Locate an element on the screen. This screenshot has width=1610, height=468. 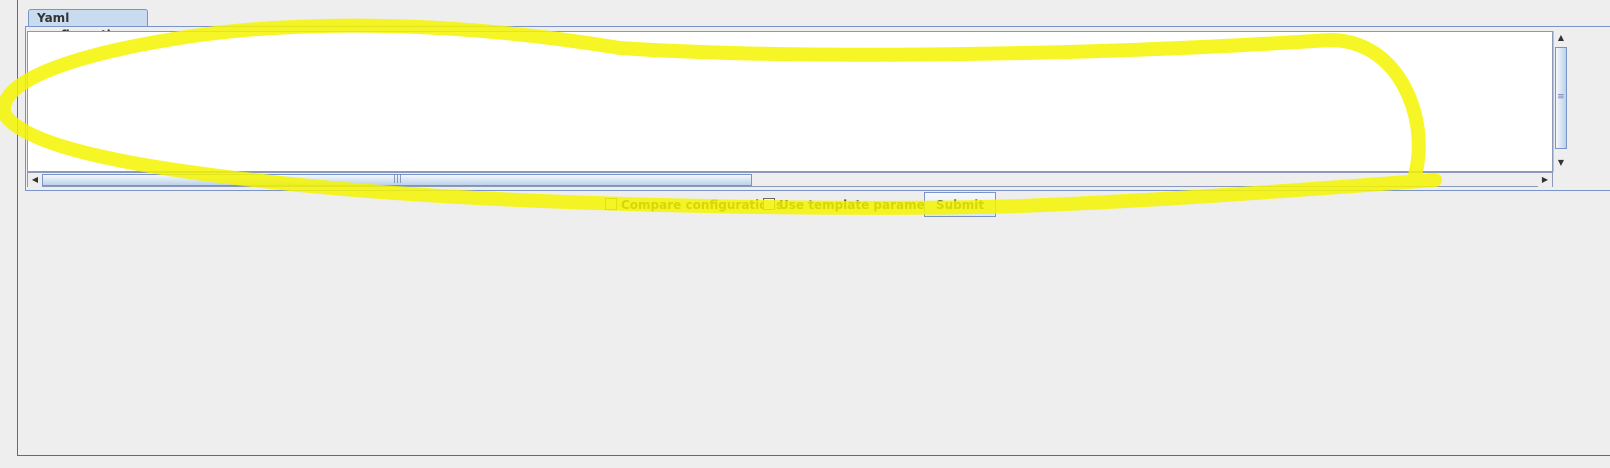
scroll-left-arrow-icon: ◀ is located at coordinates (35, 180).